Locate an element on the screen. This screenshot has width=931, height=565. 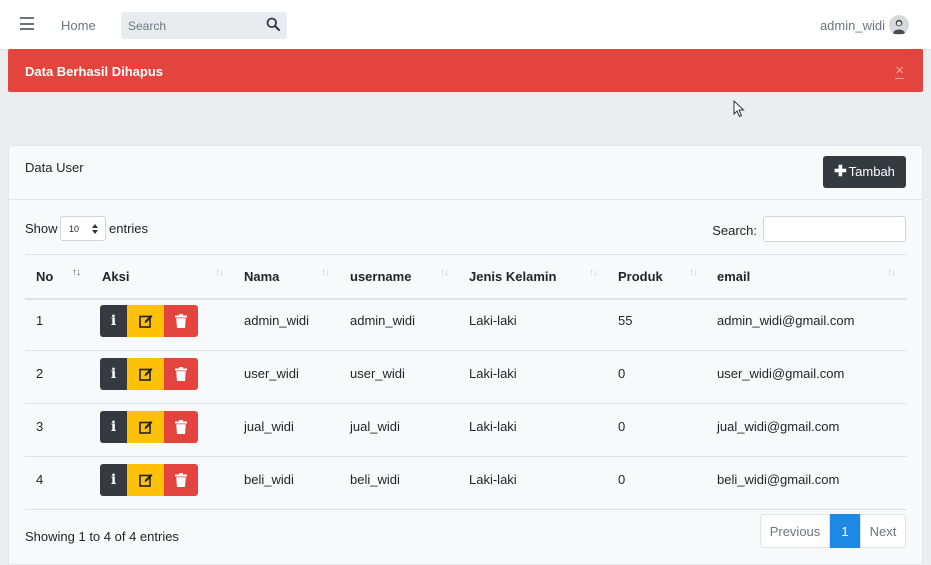
pagination: Previous 1 Next is located at coordinates (830, 531).